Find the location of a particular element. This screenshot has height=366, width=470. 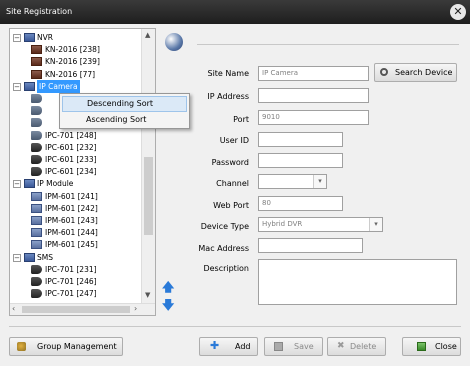

tree-item: IPC-601 [233] is located at coordinates (75, 159).